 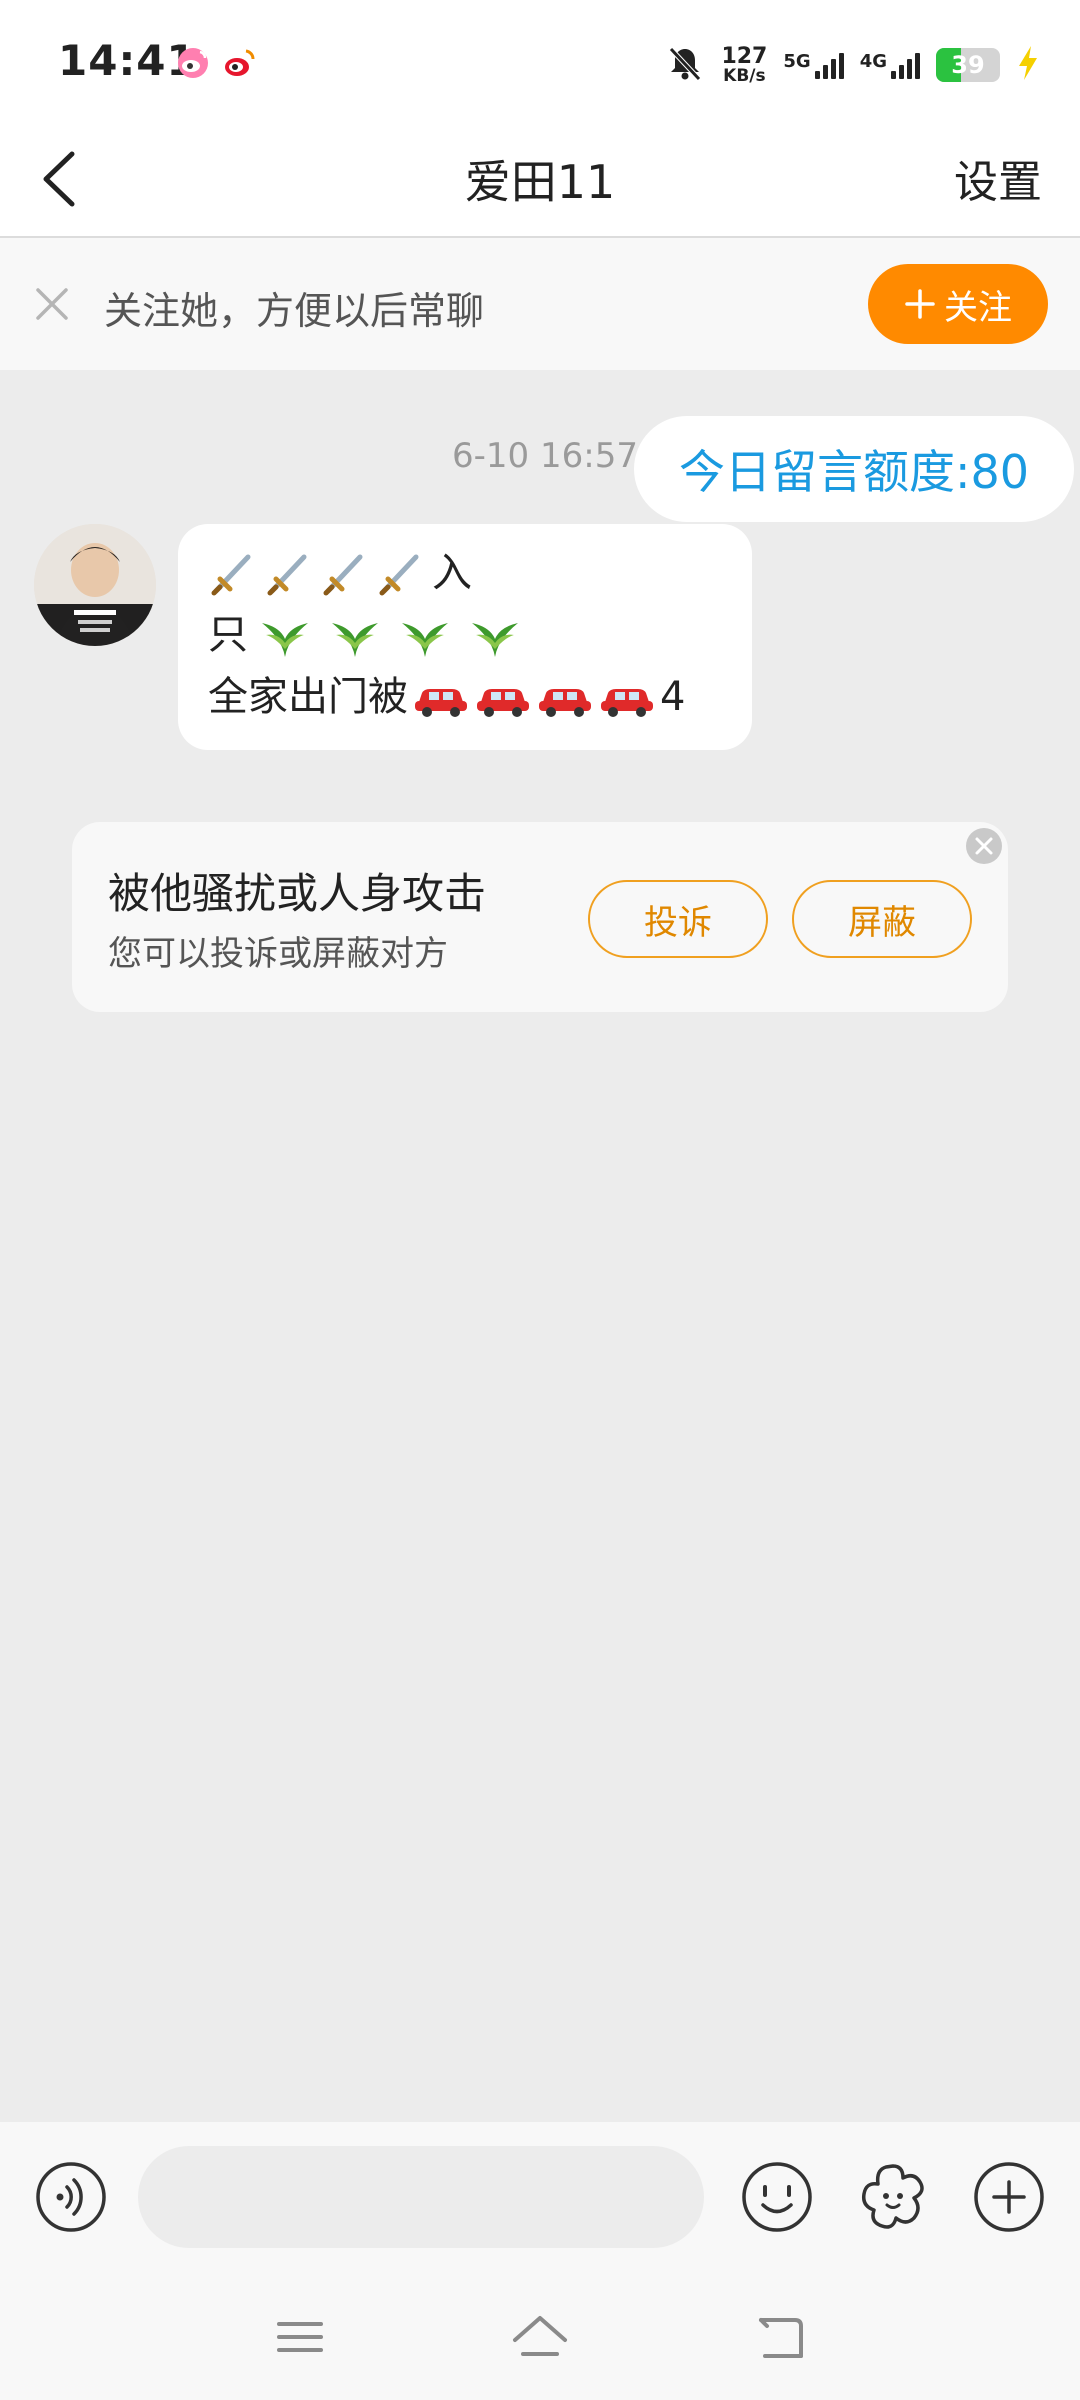 What do you see at coordinates (678, 919) in the screenshot?
I see `complain-button: 投诉` at bounding box center [678, 919].